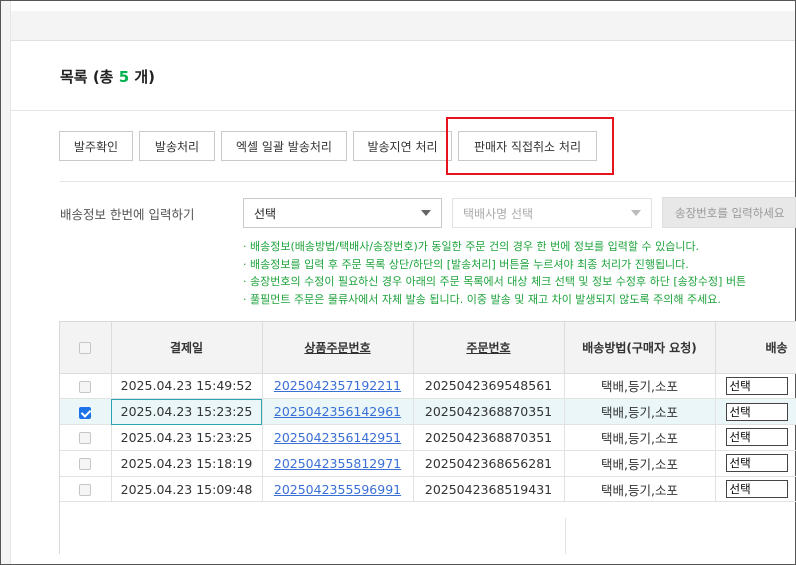  I want to click on top-panel-strip, so click(403, 26).